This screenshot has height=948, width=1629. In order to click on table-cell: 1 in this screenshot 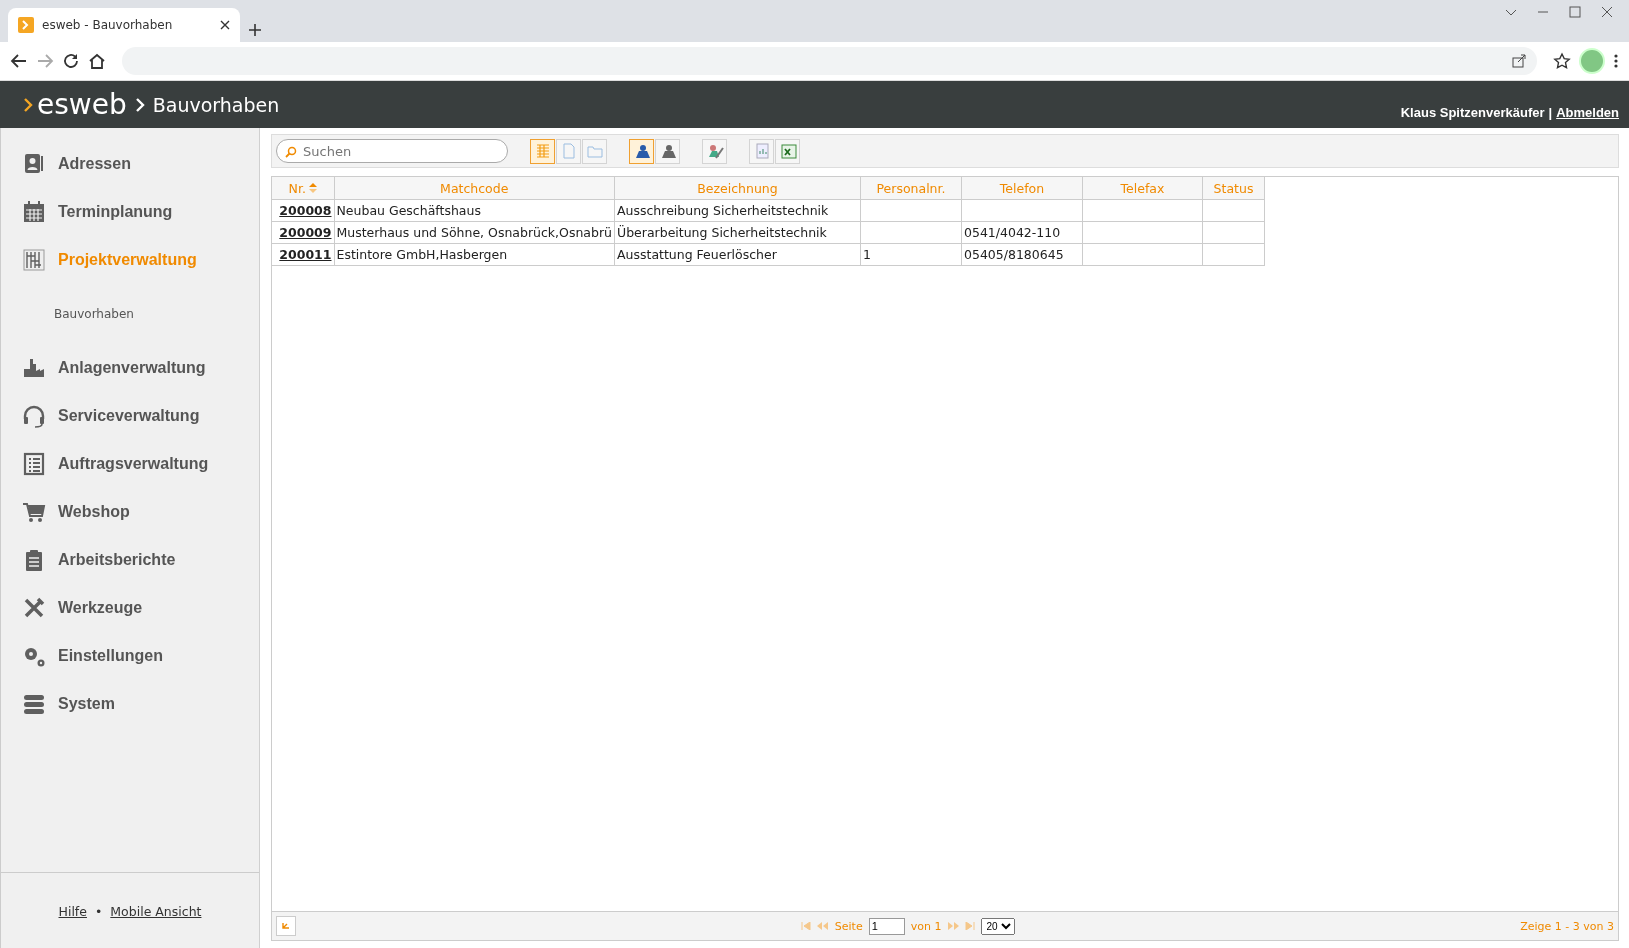, I will do `click(867, 254)`.